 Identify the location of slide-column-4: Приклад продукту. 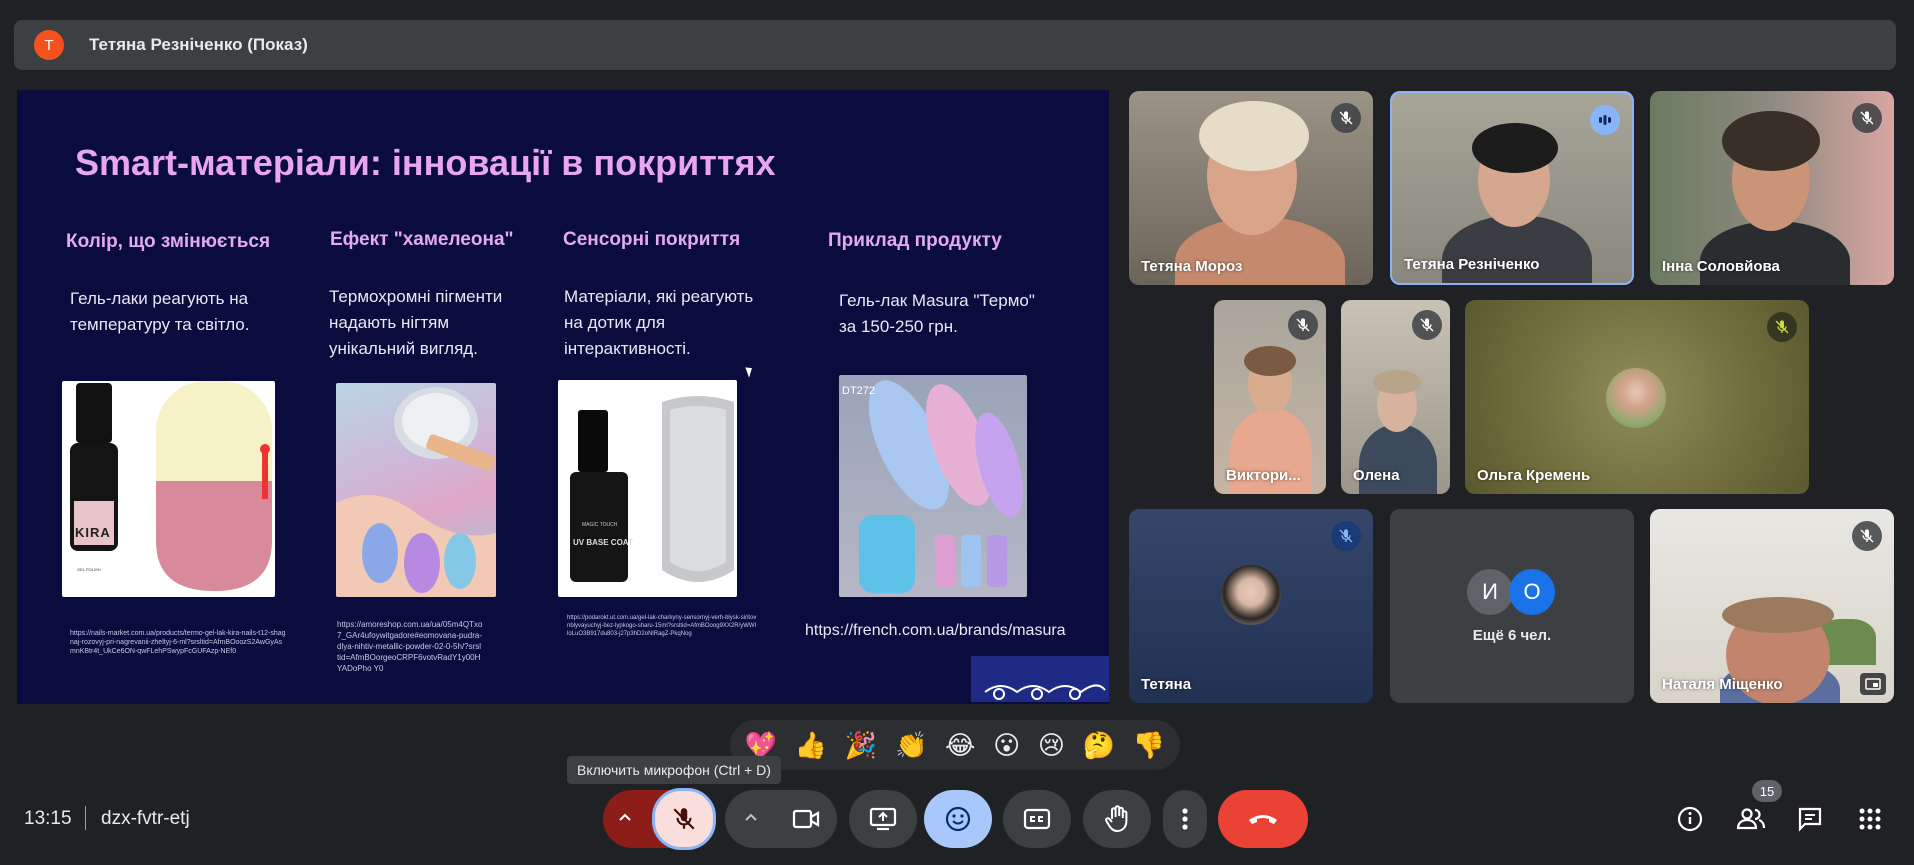
(915, 241).